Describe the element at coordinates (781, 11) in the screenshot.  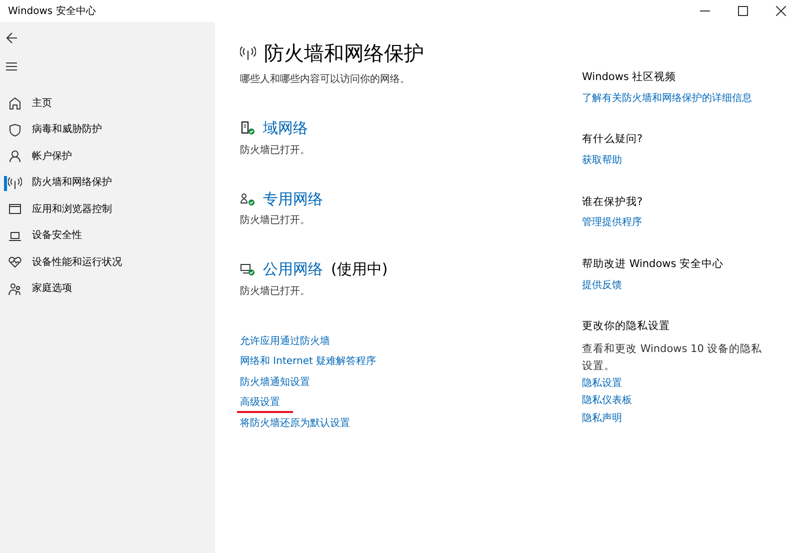
I see `close-icon` at that location.